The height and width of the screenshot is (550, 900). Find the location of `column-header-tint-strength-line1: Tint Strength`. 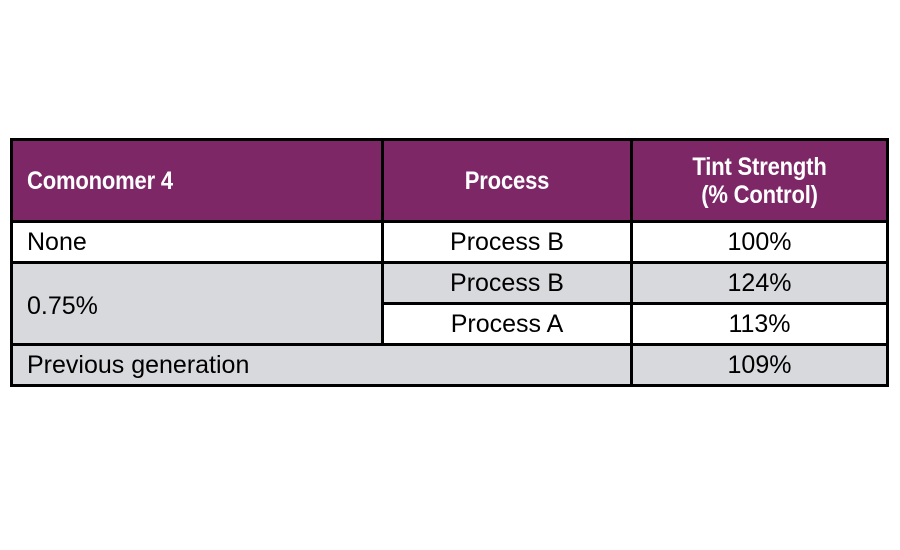

column-header-tint-strength-line1: Tint Strength is located at coordinates (759, 166).